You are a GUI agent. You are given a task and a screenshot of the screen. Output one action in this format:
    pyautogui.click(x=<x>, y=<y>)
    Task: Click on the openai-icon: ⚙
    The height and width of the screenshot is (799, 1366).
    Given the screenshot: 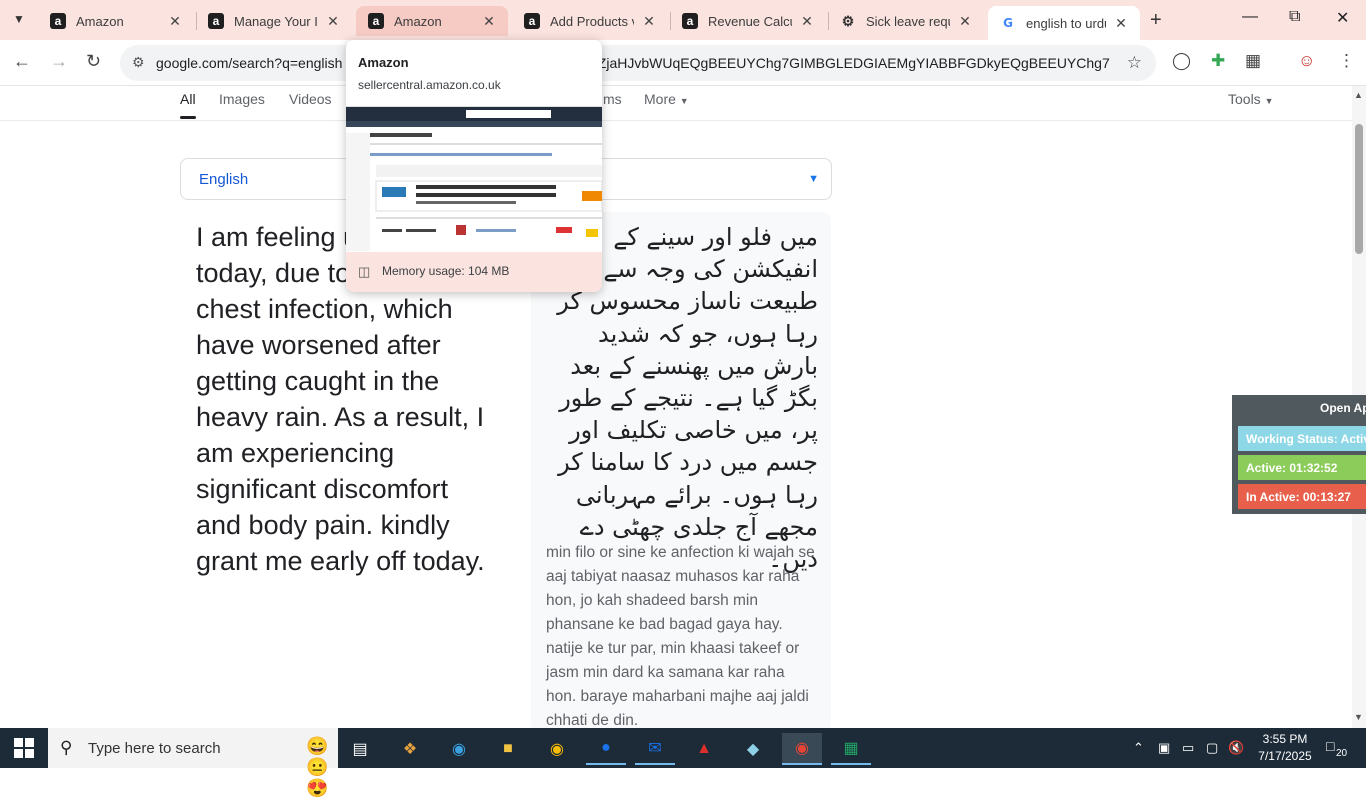 What is the action you would take?
    pyautogui.click(x=848, y=20)
    